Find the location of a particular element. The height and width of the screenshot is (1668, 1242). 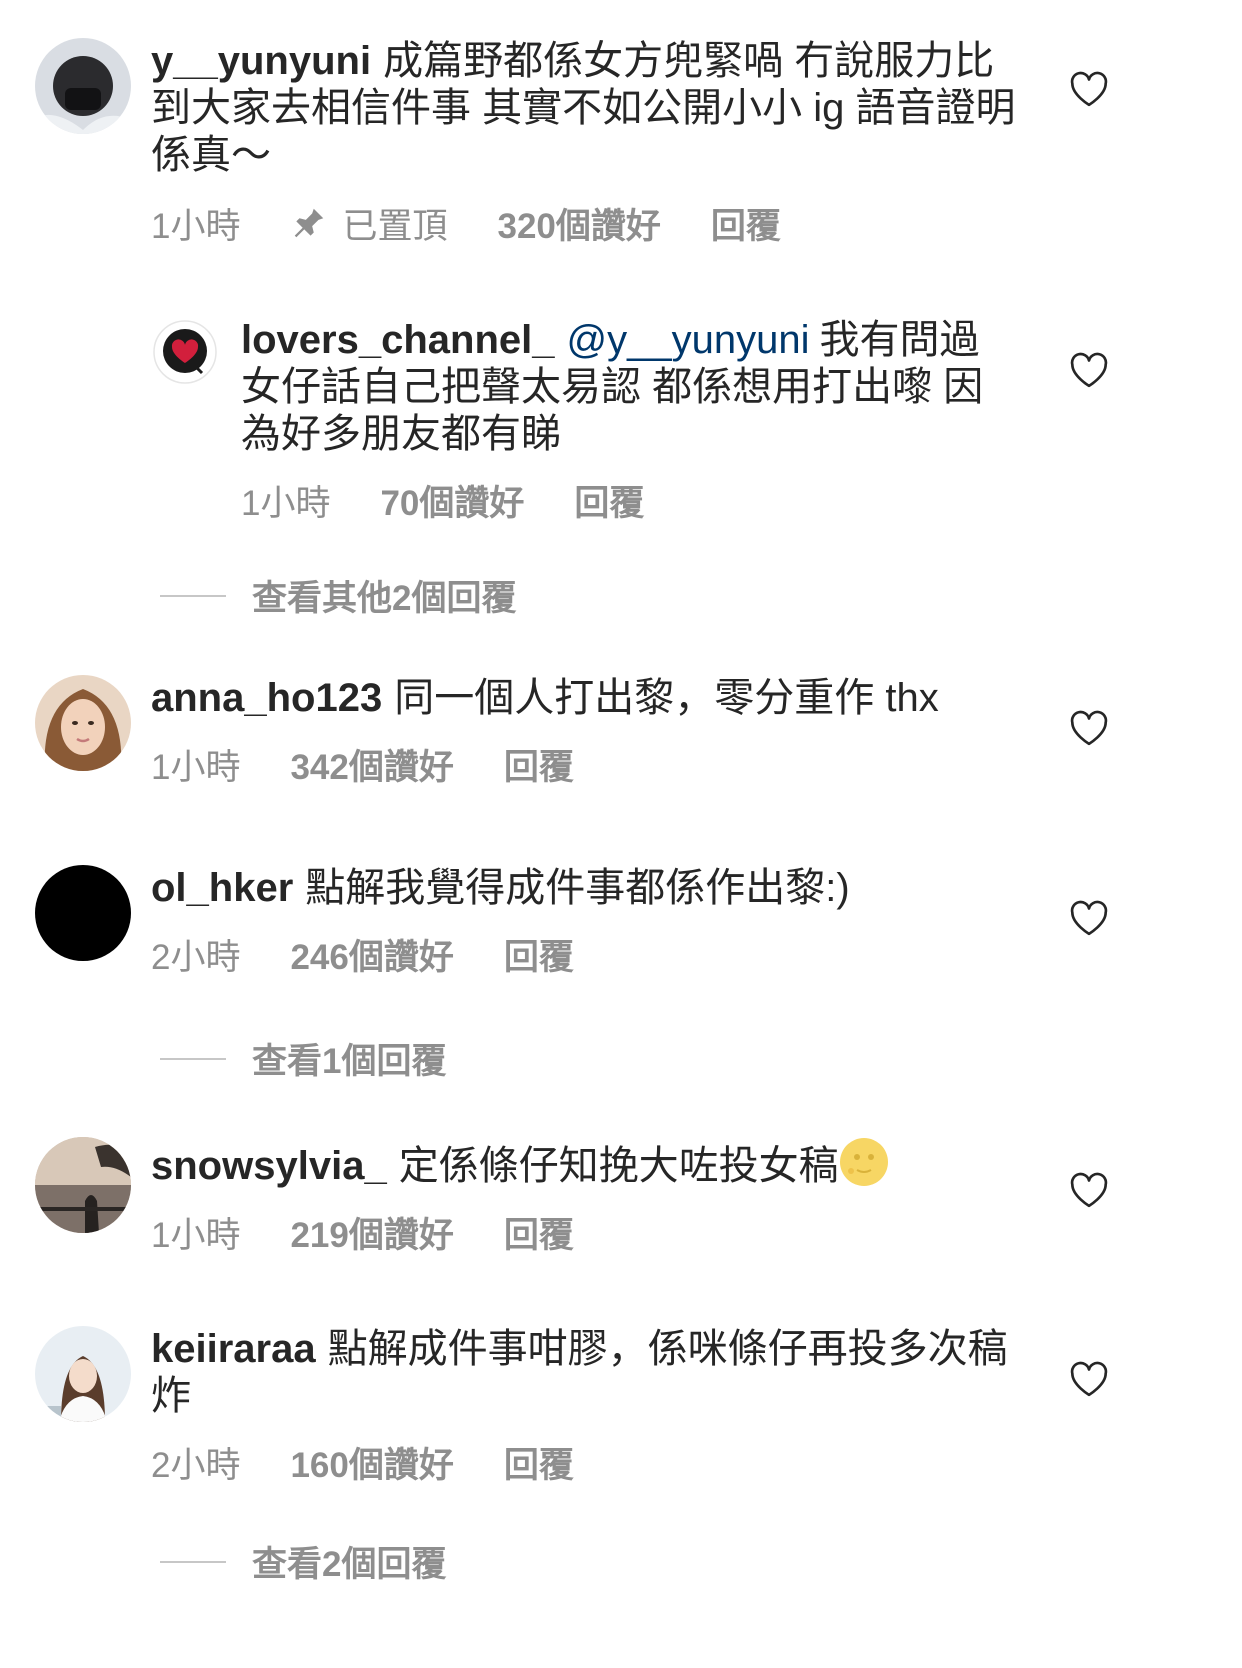

username-link: anna_ho123 is located at coordinates (266, 698).